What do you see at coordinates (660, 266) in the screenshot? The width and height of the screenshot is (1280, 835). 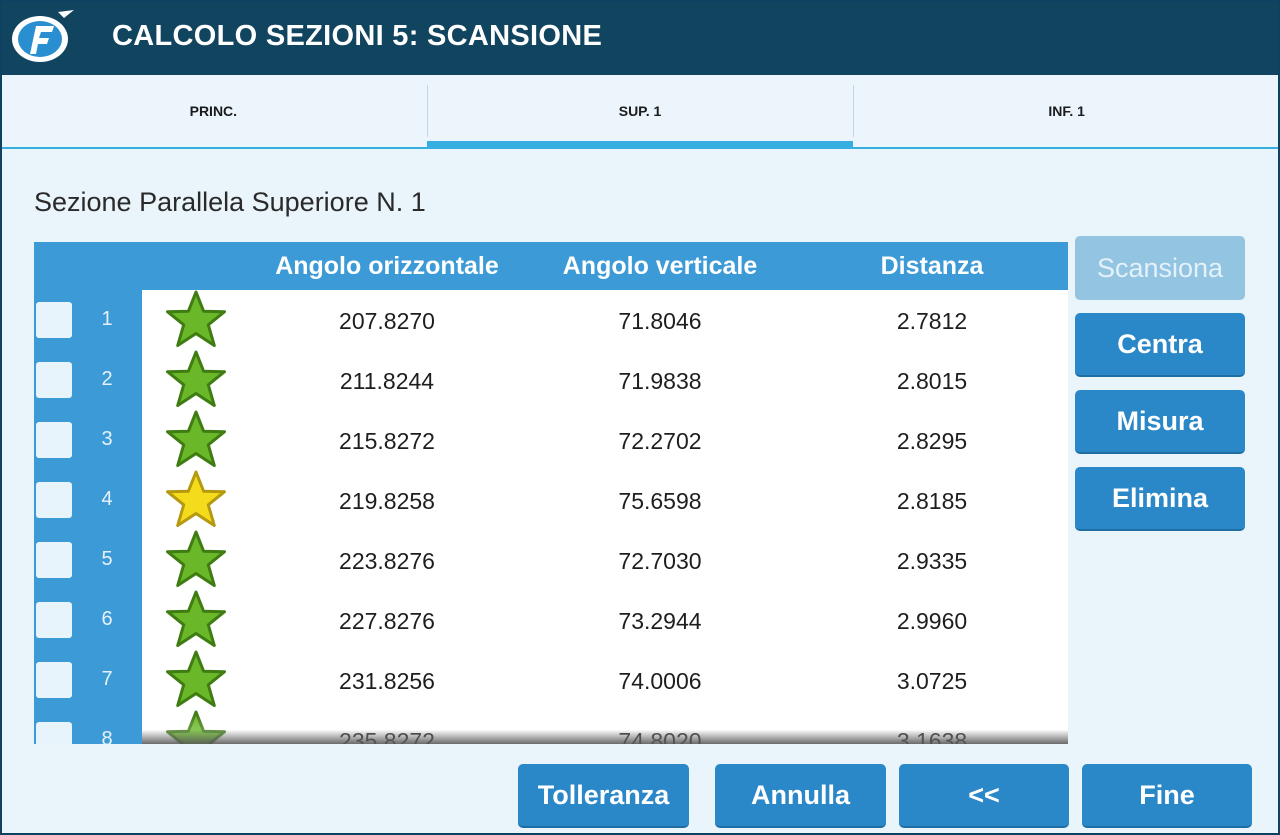 I see `column-header-angolo-verticale: Angolo verticale` at bounding box center [660, 266].